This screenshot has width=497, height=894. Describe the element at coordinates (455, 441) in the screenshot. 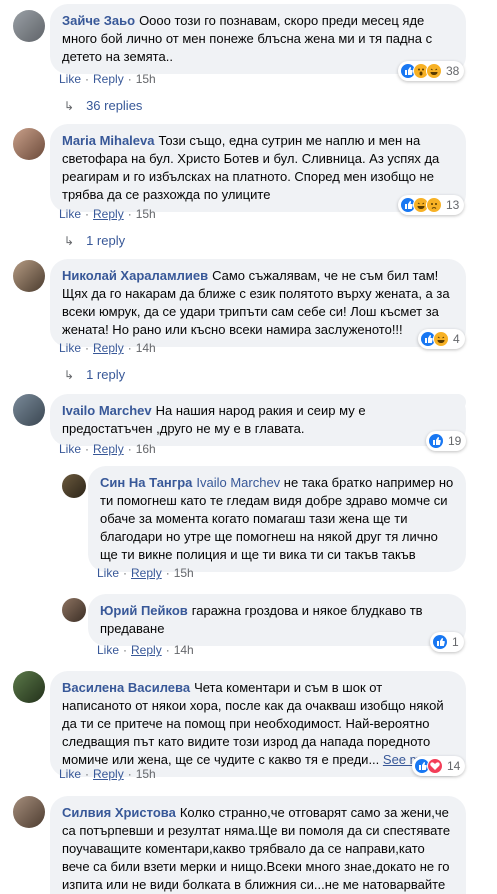

I see `reaction-count: 19` at that location.